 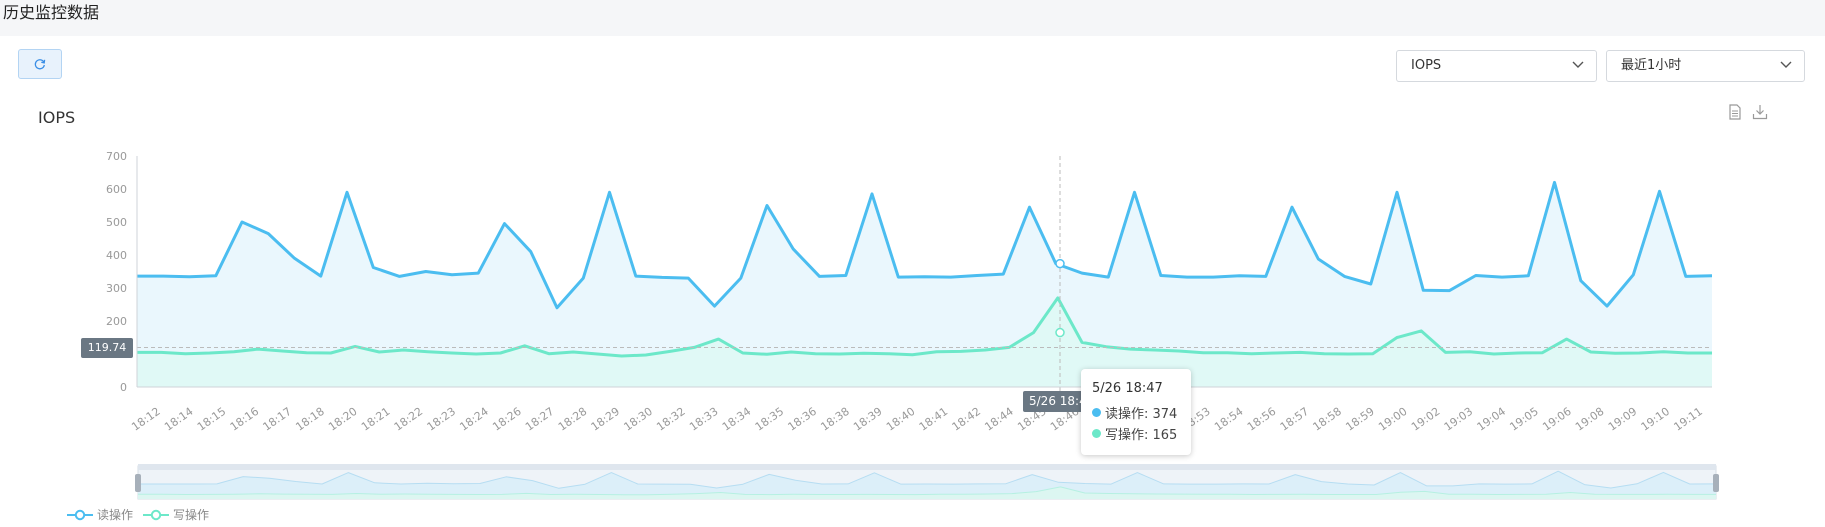 I want to click on x-tick-label: 18:39, so click(x=867, y=419).